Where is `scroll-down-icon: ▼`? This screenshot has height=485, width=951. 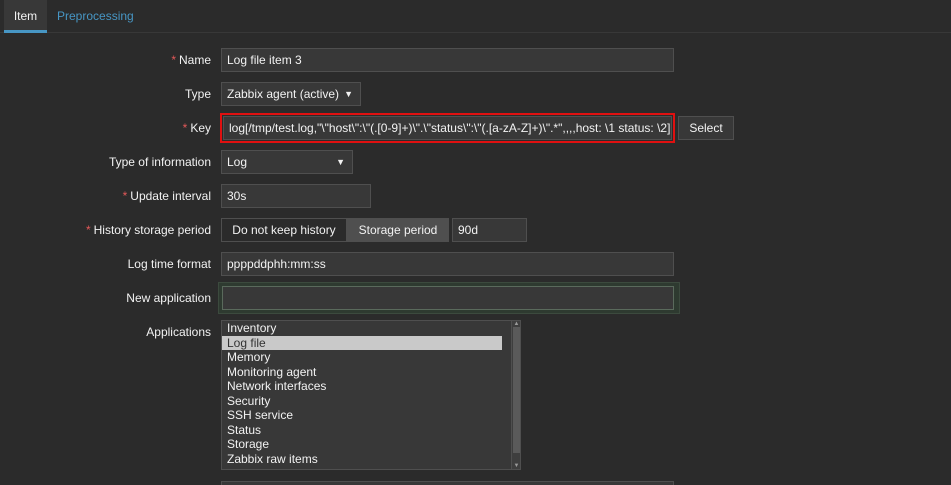
scroll-down-icon: ▼ is located at coordinates (516, 466).